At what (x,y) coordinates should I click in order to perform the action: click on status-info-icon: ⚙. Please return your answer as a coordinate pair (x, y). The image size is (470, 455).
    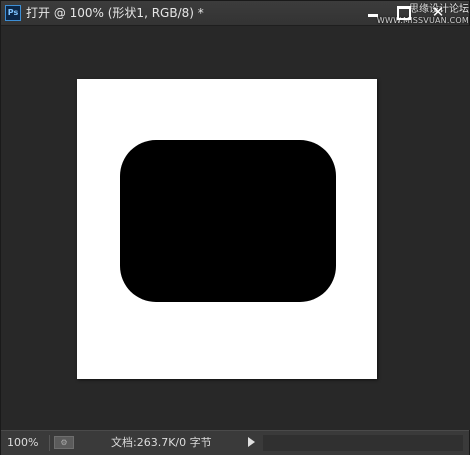
    Looking at the image, I should click on (64, 442).